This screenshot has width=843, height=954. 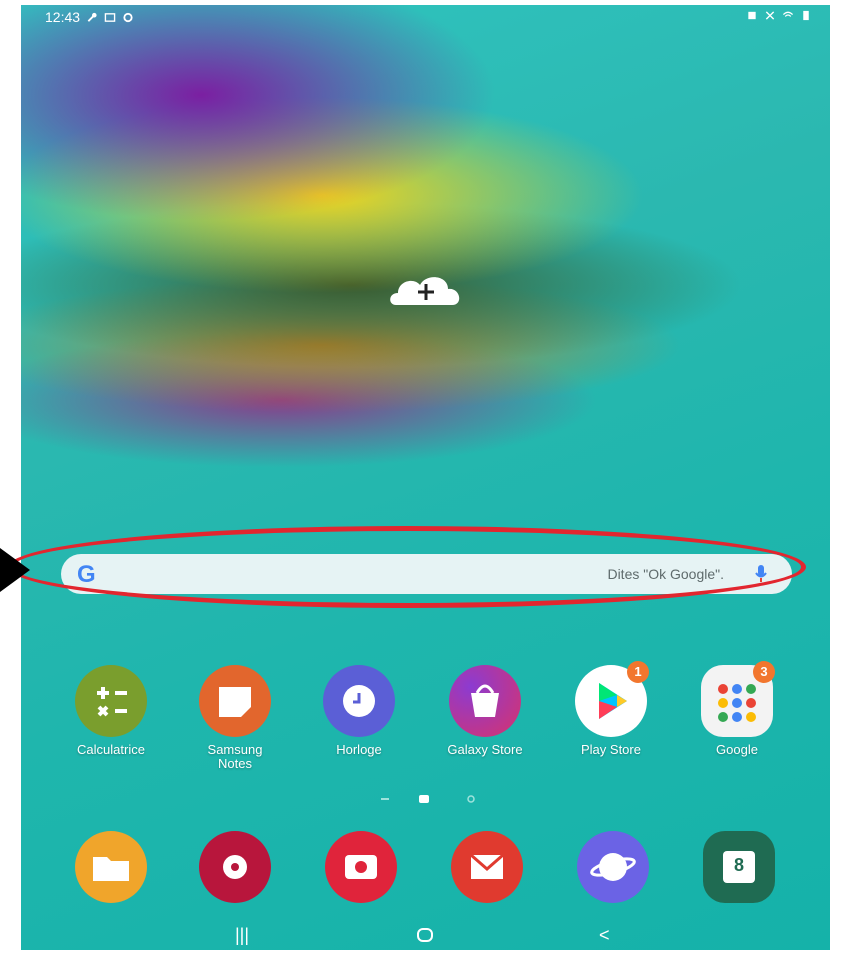 What do you see at coordinates (111, 867) in the screenshot?
I see `my-files-icon` at bounding box center [111, 867].